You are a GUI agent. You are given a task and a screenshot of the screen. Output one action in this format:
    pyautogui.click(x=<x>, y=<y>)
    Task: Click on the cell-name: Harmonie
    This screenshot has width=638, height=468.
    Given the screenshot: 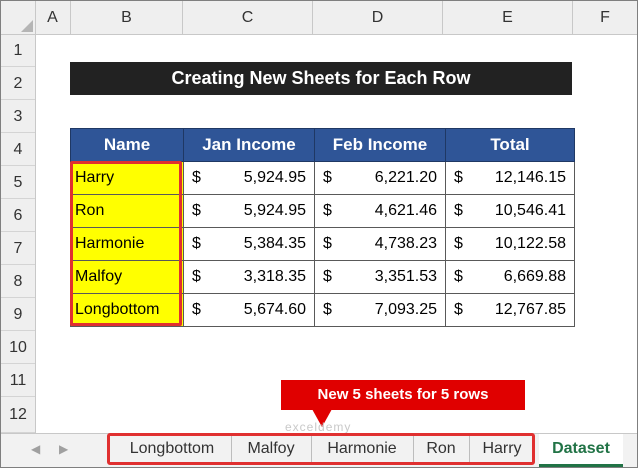 What is the action you would take?
    pyautogui.click(x=127, y=244)
    